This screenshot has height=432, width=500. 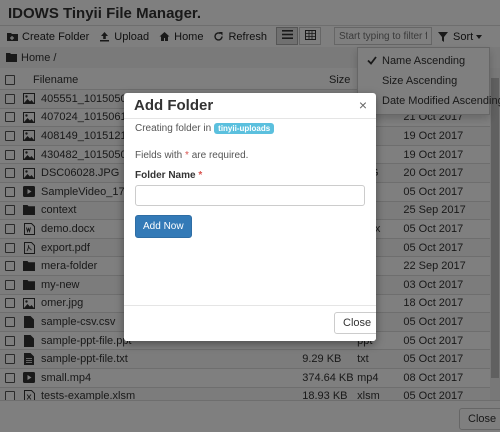 What do you see at coordinates (220, 155) in the screenshot?
I see `required-post: are required.` at bounding box center [220, 155].